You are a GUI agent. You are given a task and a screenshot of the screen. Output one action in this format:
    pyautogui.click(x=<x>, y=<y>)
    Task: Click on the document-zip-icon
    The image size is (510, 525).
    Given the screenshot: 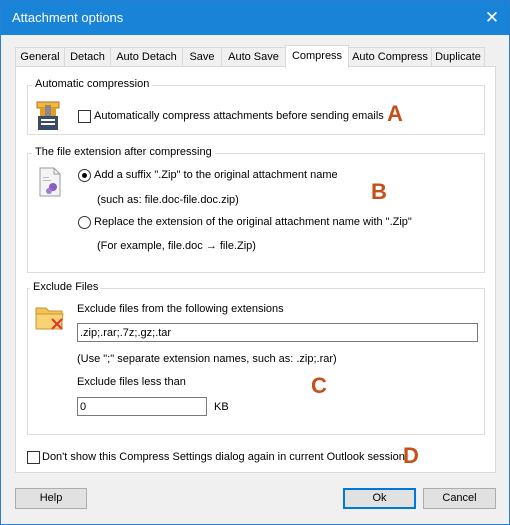 What is the action you would take?
    pyautogui.click(x=50, y=182)
    